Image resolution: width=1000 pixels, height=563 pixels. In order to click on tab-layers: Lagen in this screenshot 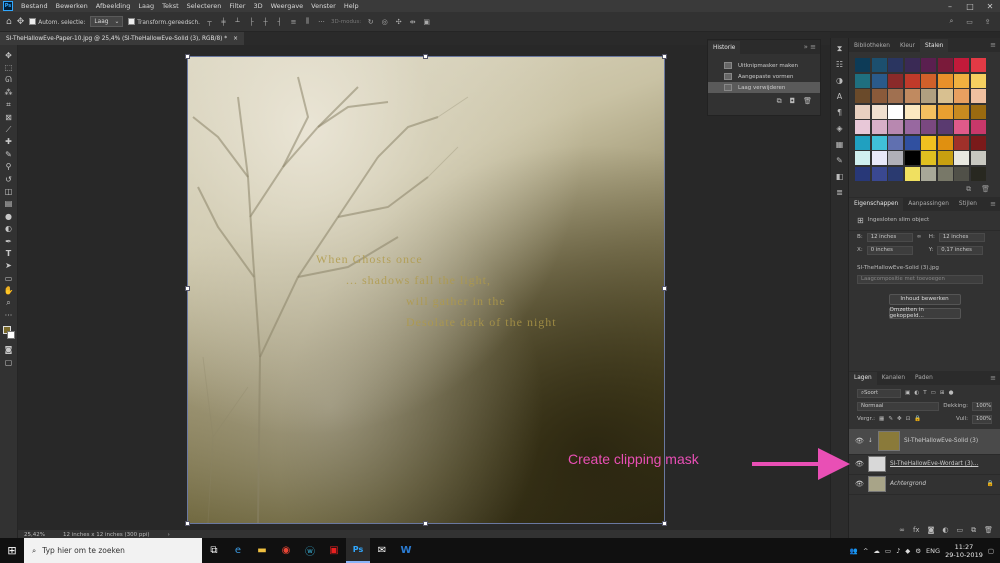, I will do `click(863, 378)`.